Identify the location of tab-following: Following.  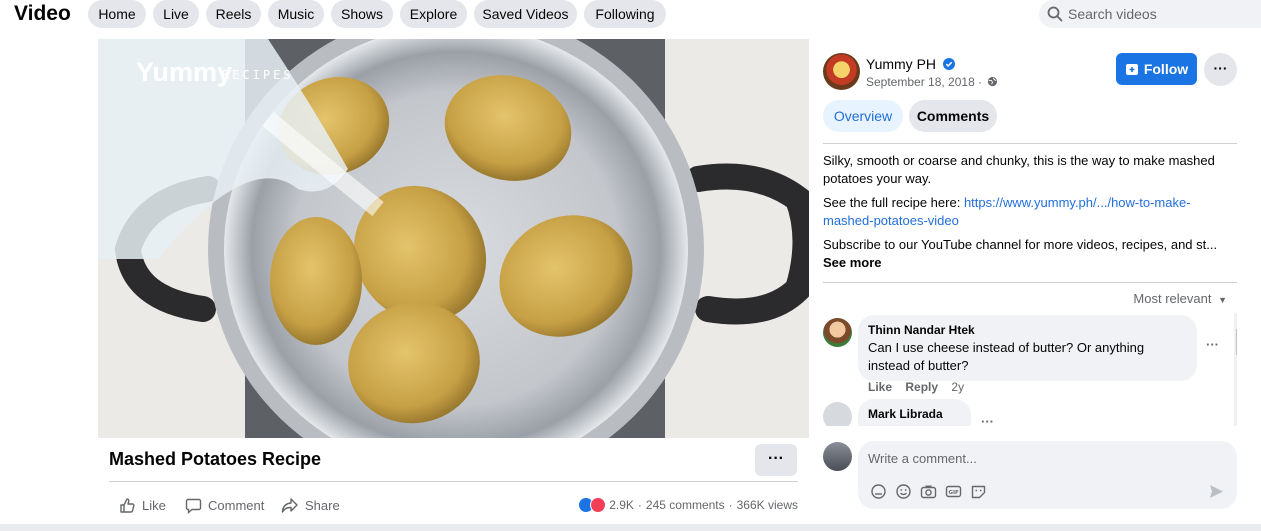
(625, 14).